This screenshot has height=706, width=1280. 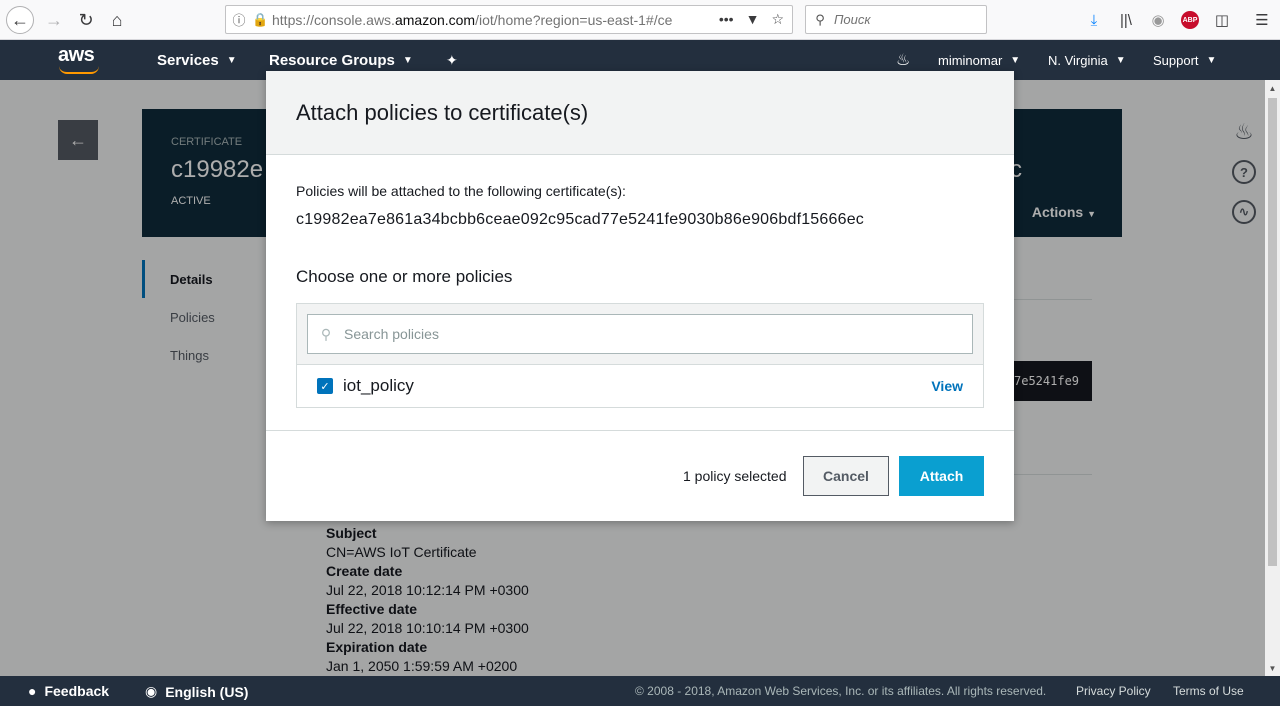 I want to click on more-actions-icon: •••, so click(x=726, y=19).